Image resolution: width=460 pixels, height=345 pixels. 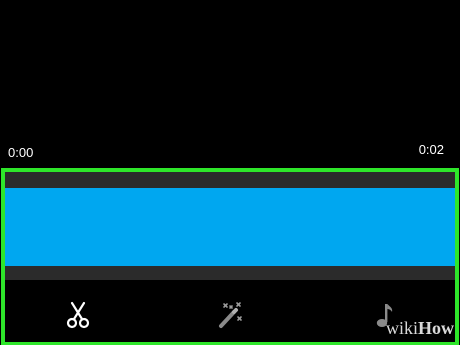 I want to click on timeline-track-top, so click(x=230, y=180).